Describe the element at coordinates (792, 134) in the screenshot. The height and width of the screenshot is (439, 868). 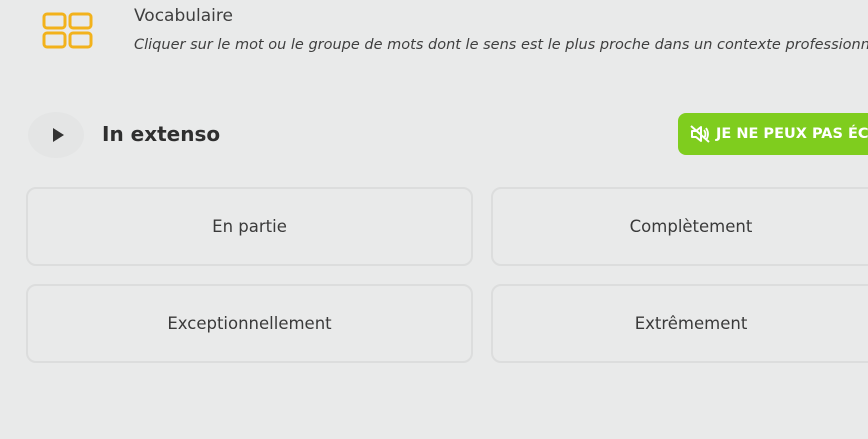
I see `cant-listen-label: JE NE PEUX PAS ÉCO` at that location.